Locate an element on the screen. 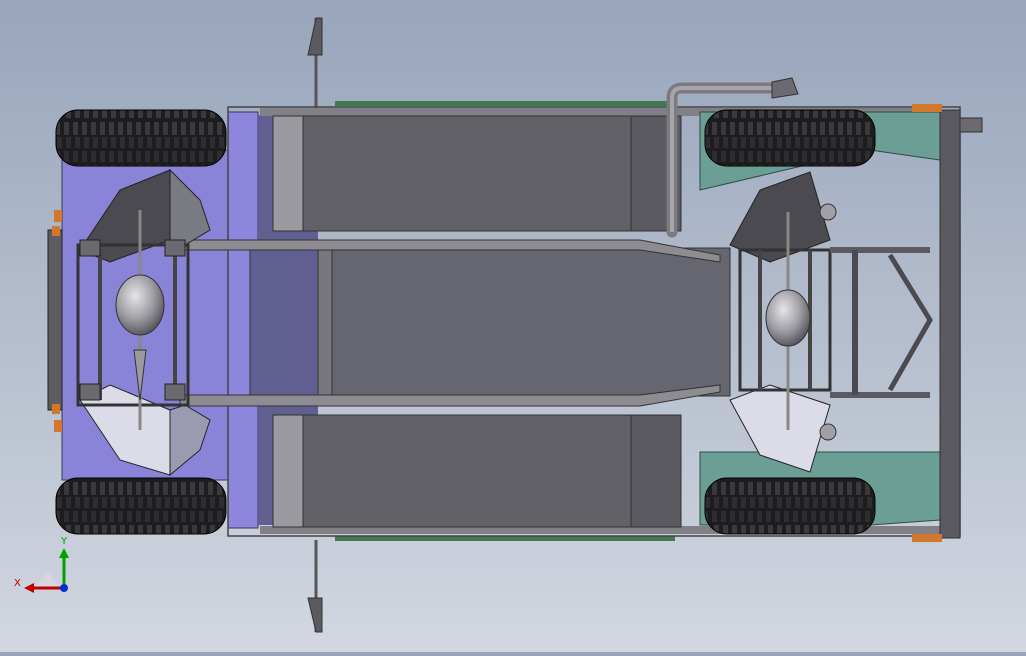  wheel-front-bottom is located at coordinates (141, 506).